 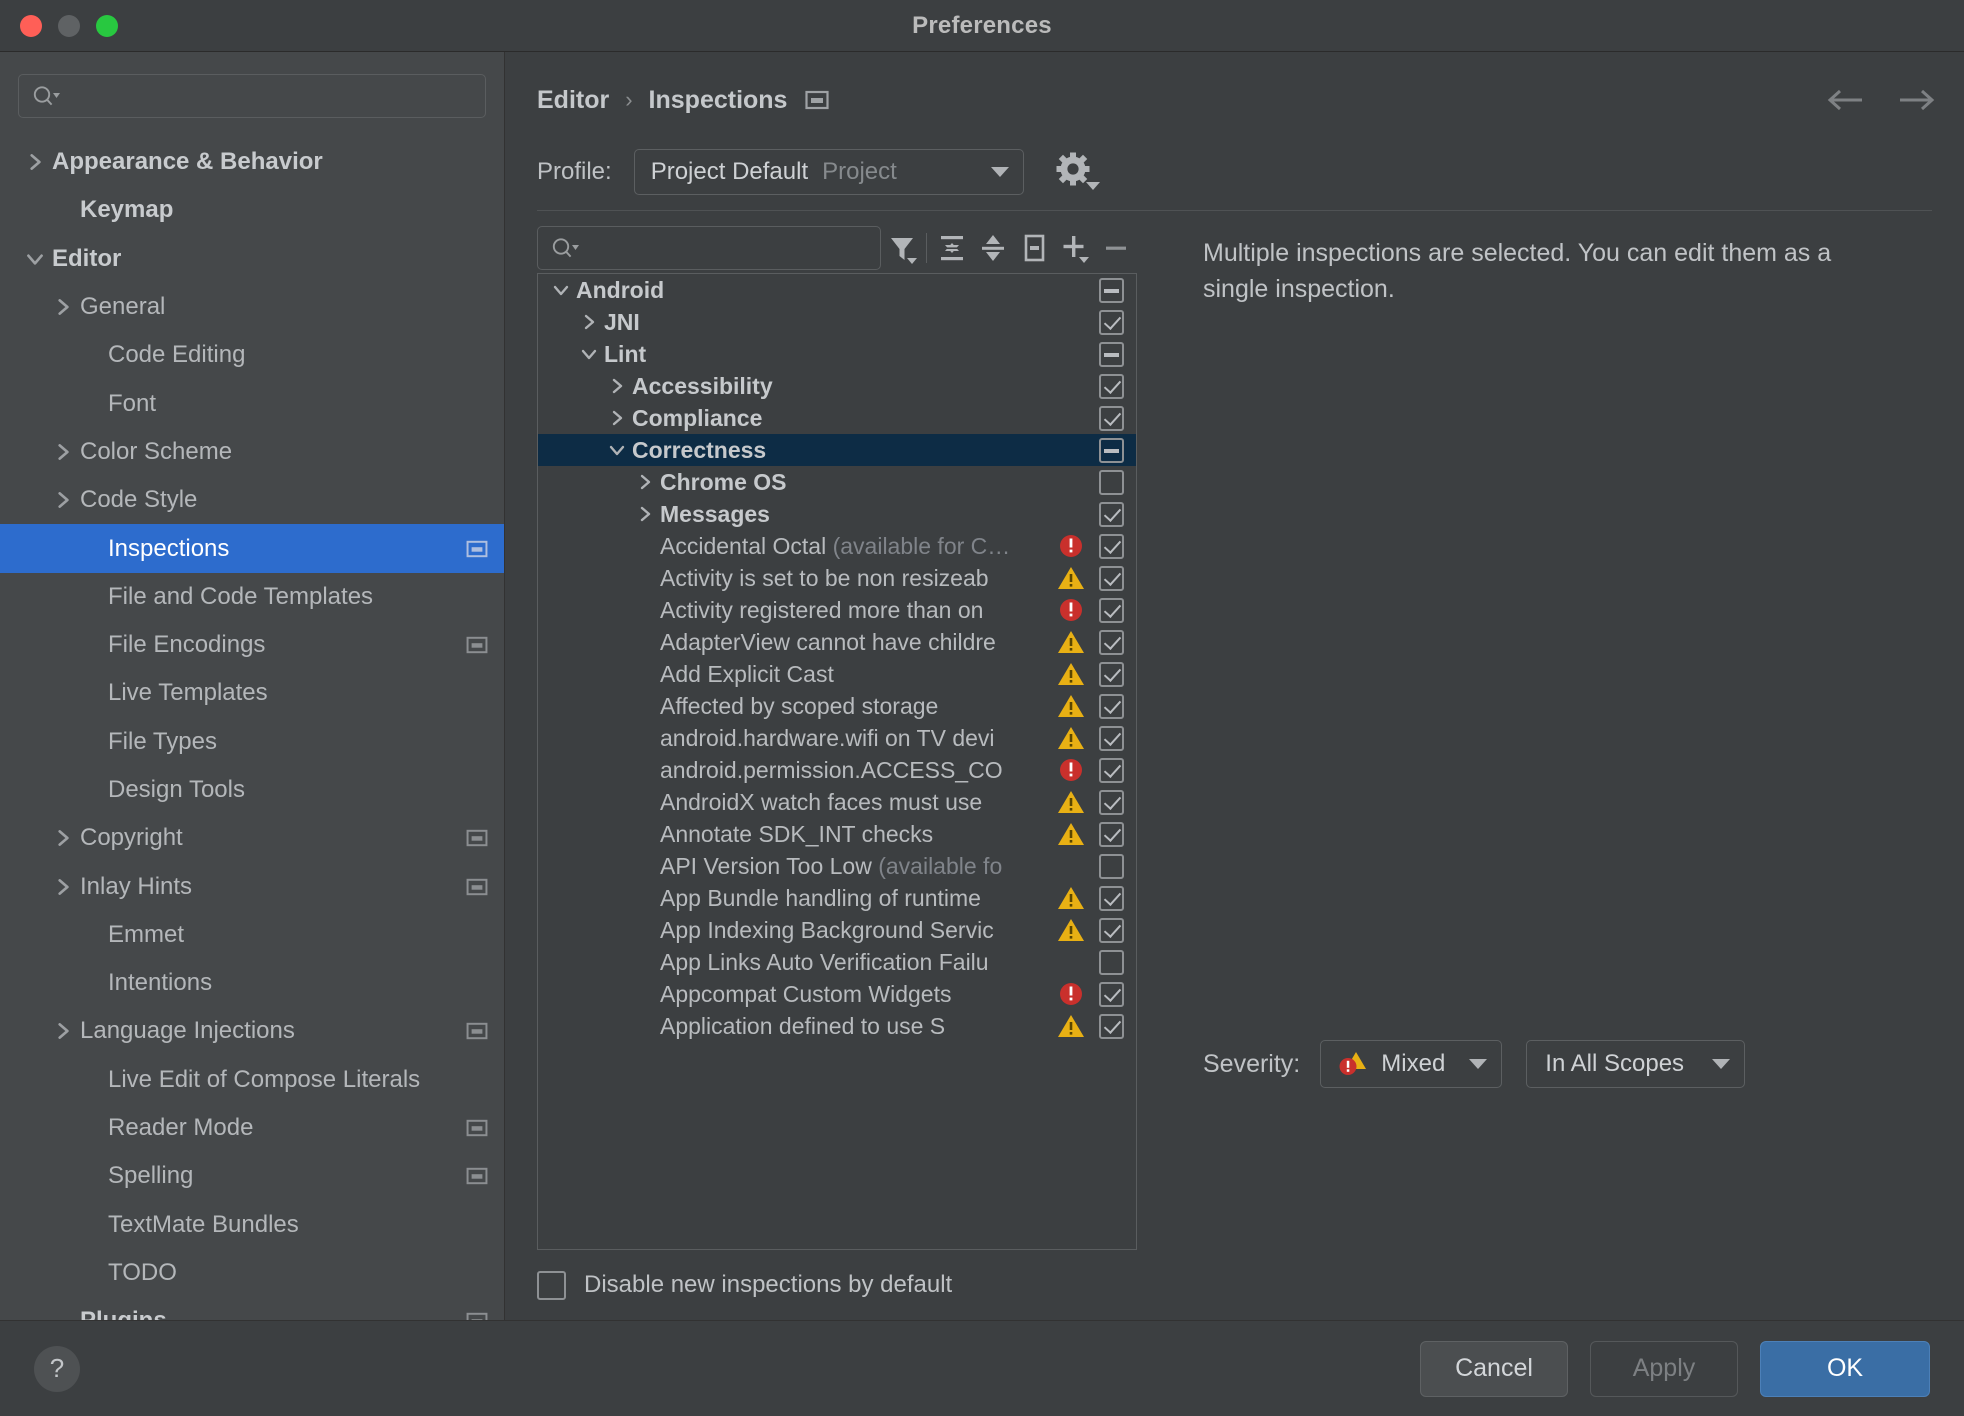 I want to click on sidebar-item-todo: TODO, so click(x=252, y=1273).